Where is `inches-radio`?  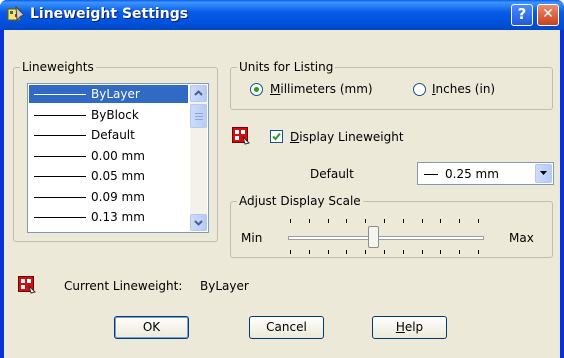 inches-radio is located at coordinates (419, 89).